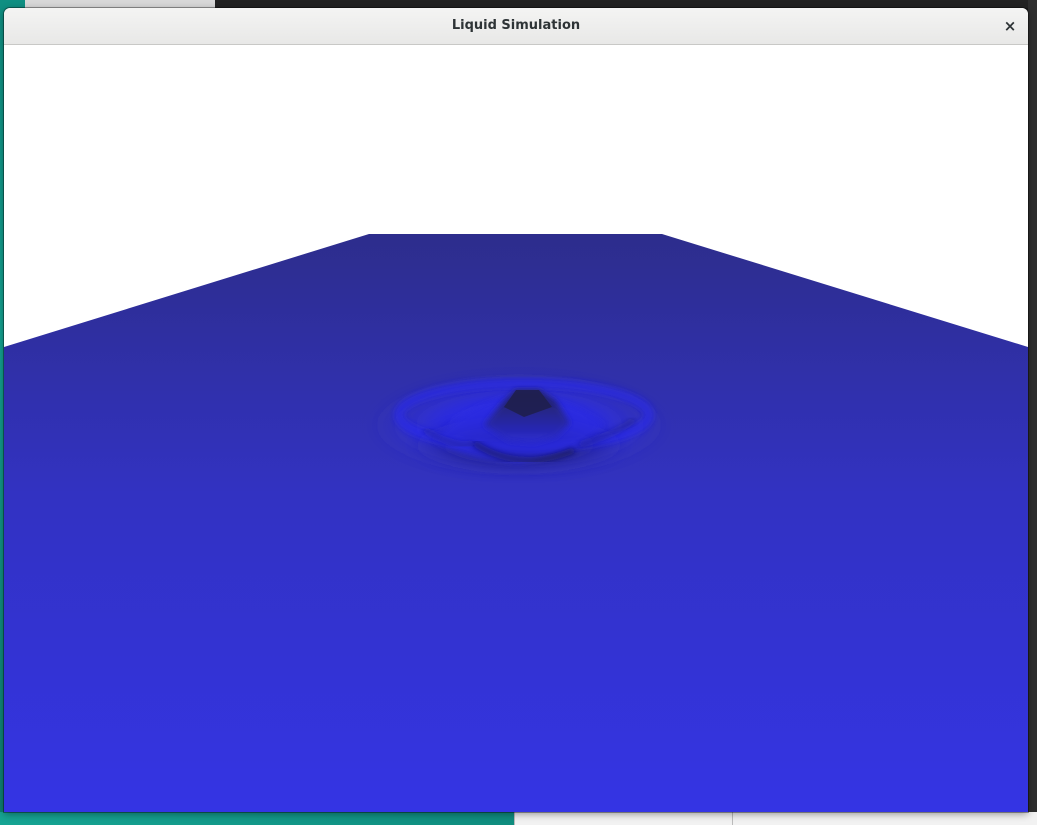  What do you see at coordinates (626, 4) in the screenshot?
I see `background-window-top` at bounding box center [626, 4].